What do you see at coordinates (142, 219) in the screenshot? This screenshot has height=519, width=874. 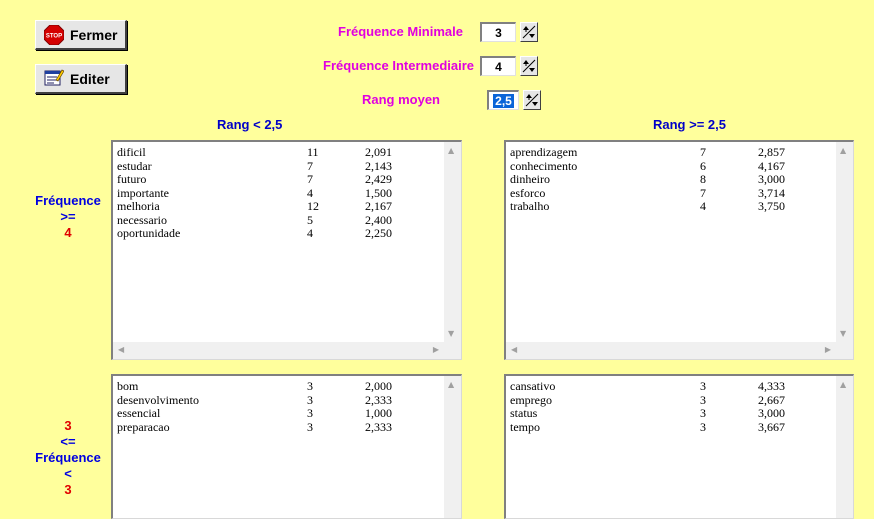 I see `list-item-word: necessario` at bounding box center [142, 219].